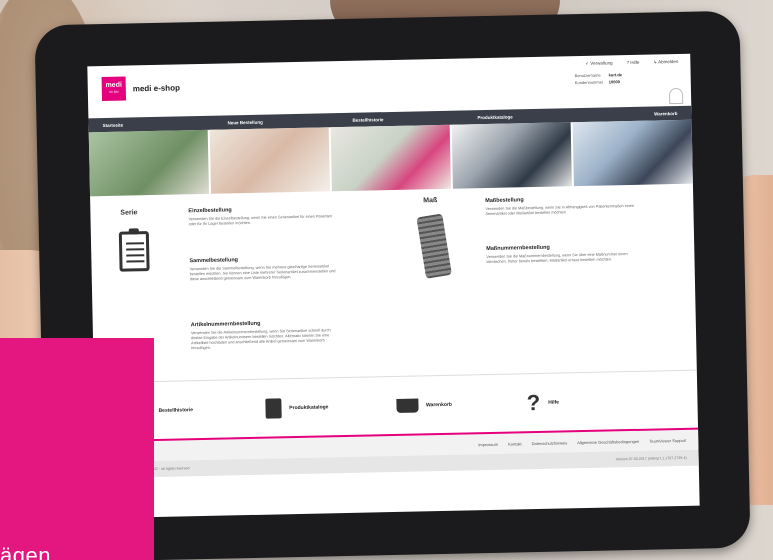 This screenshot has width=773, height=560. Describe the element at coordinates (269, 160) in the screenshot. I see `hero-photo-women` at that location.